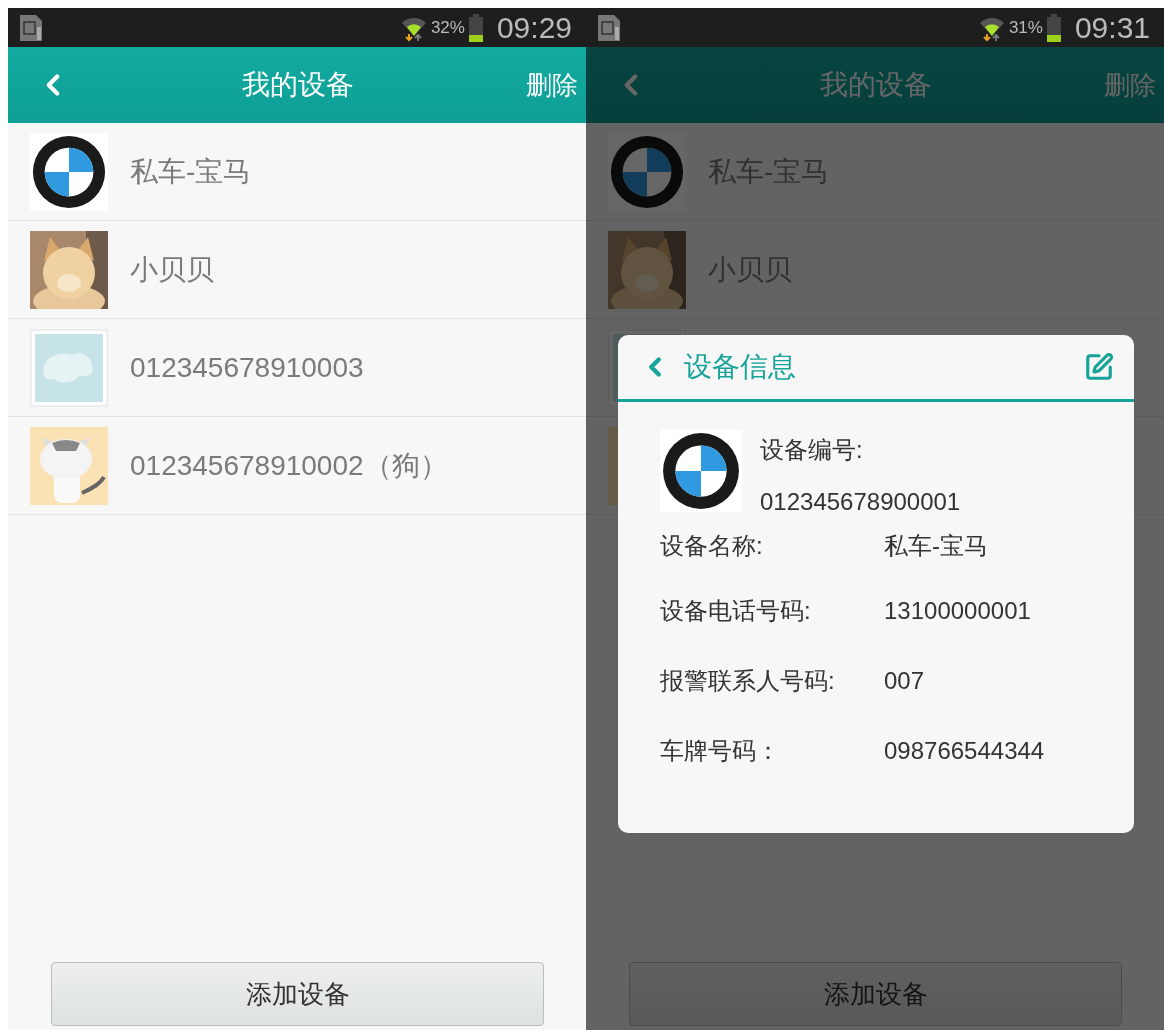  I want to click on device-row: 012345678910002（狗）, so click(297, 466).